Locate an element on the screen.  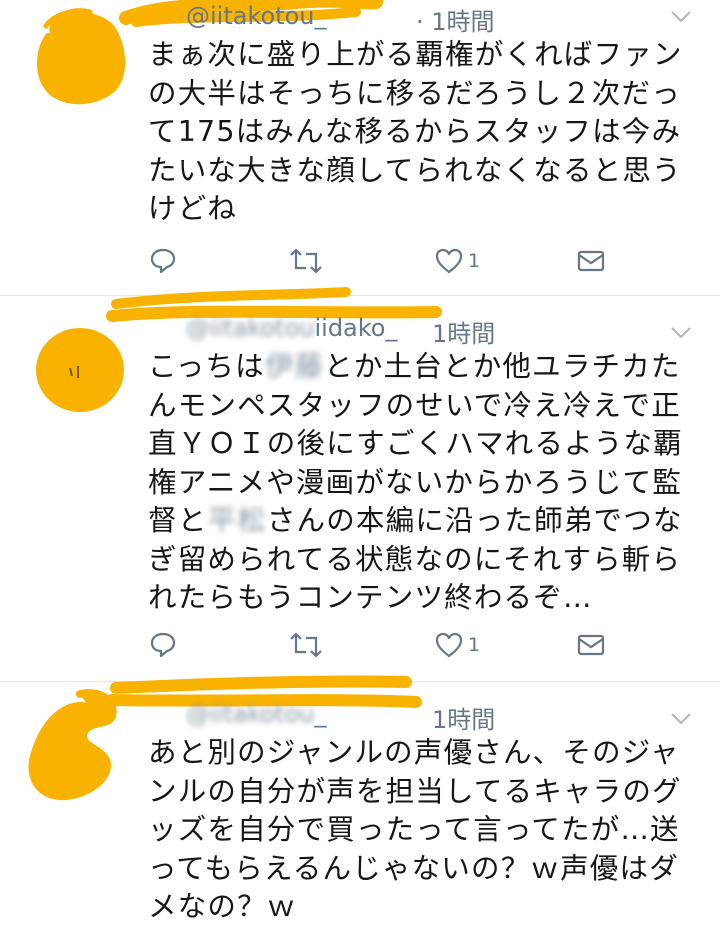
tweet-header: @iitakotou_ 1時間 is located at coordinates (383, 704).